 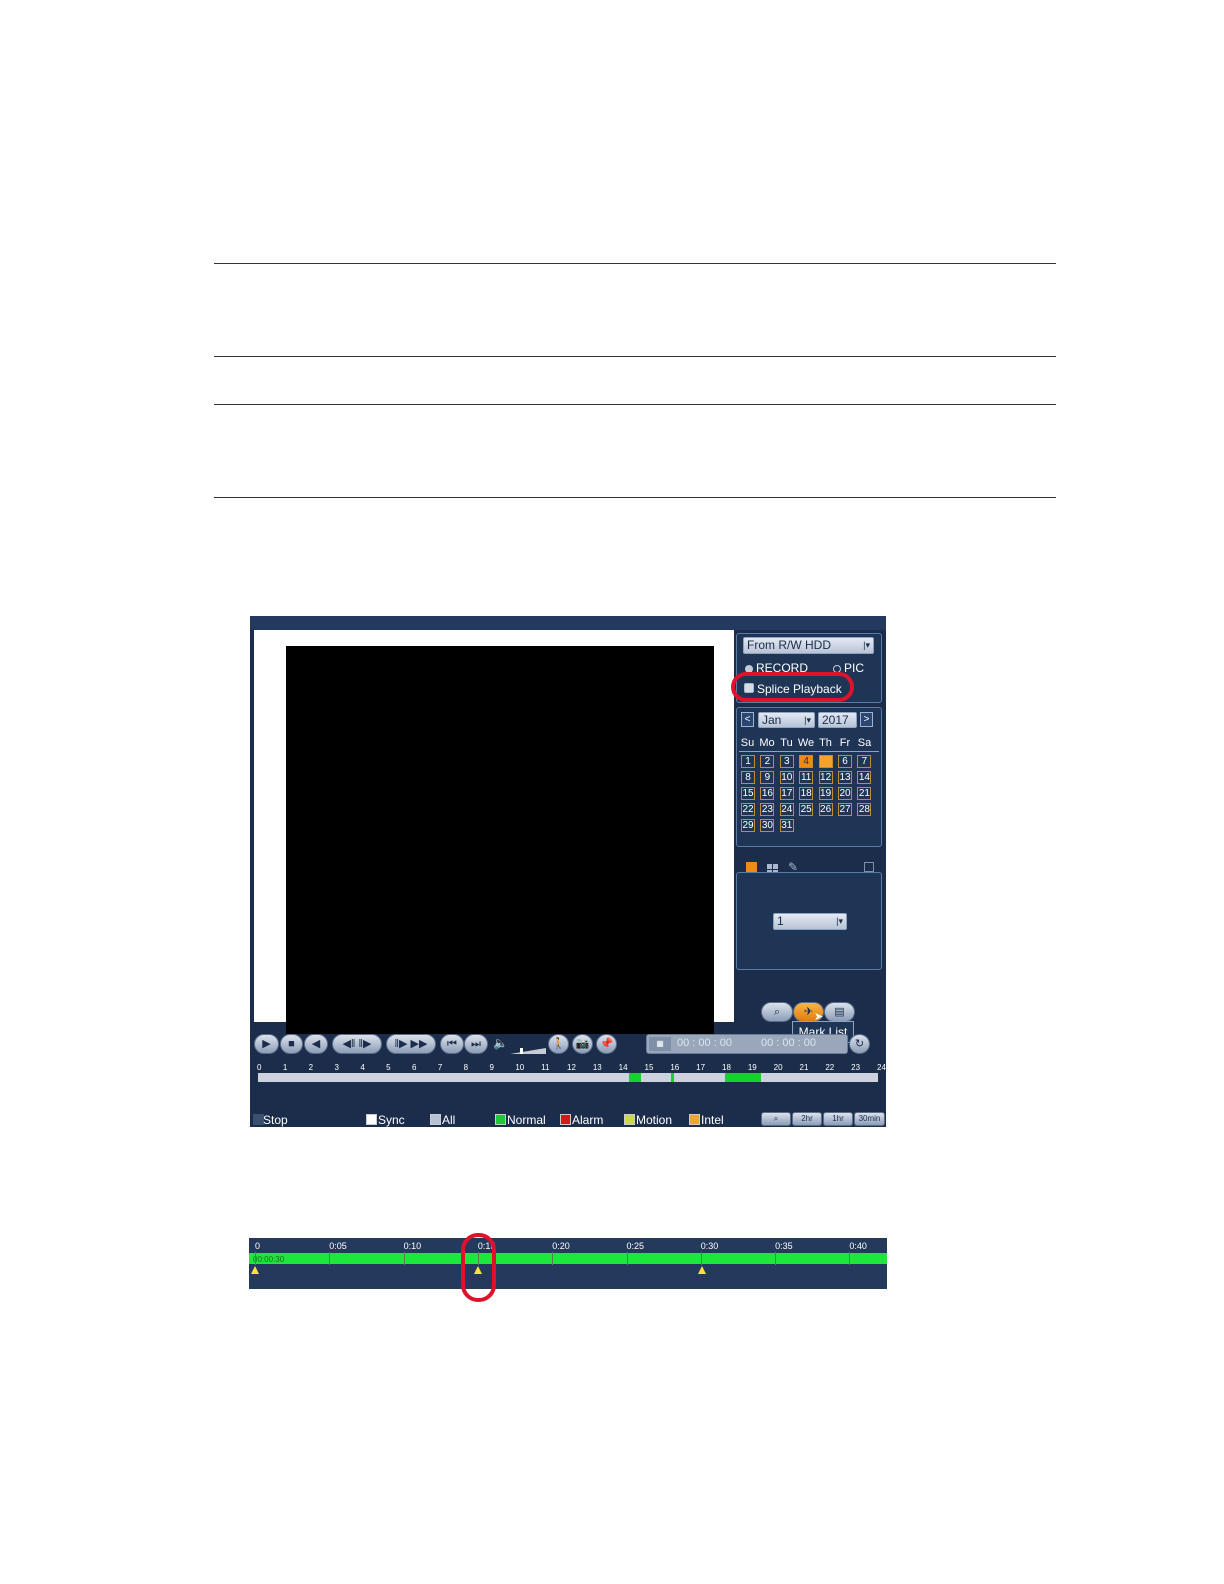 What do you see at coordinates (776, 1119) in the screenshot?
I see `zoom-24hr-button: ⌕` at bounding box center [776, 1119].